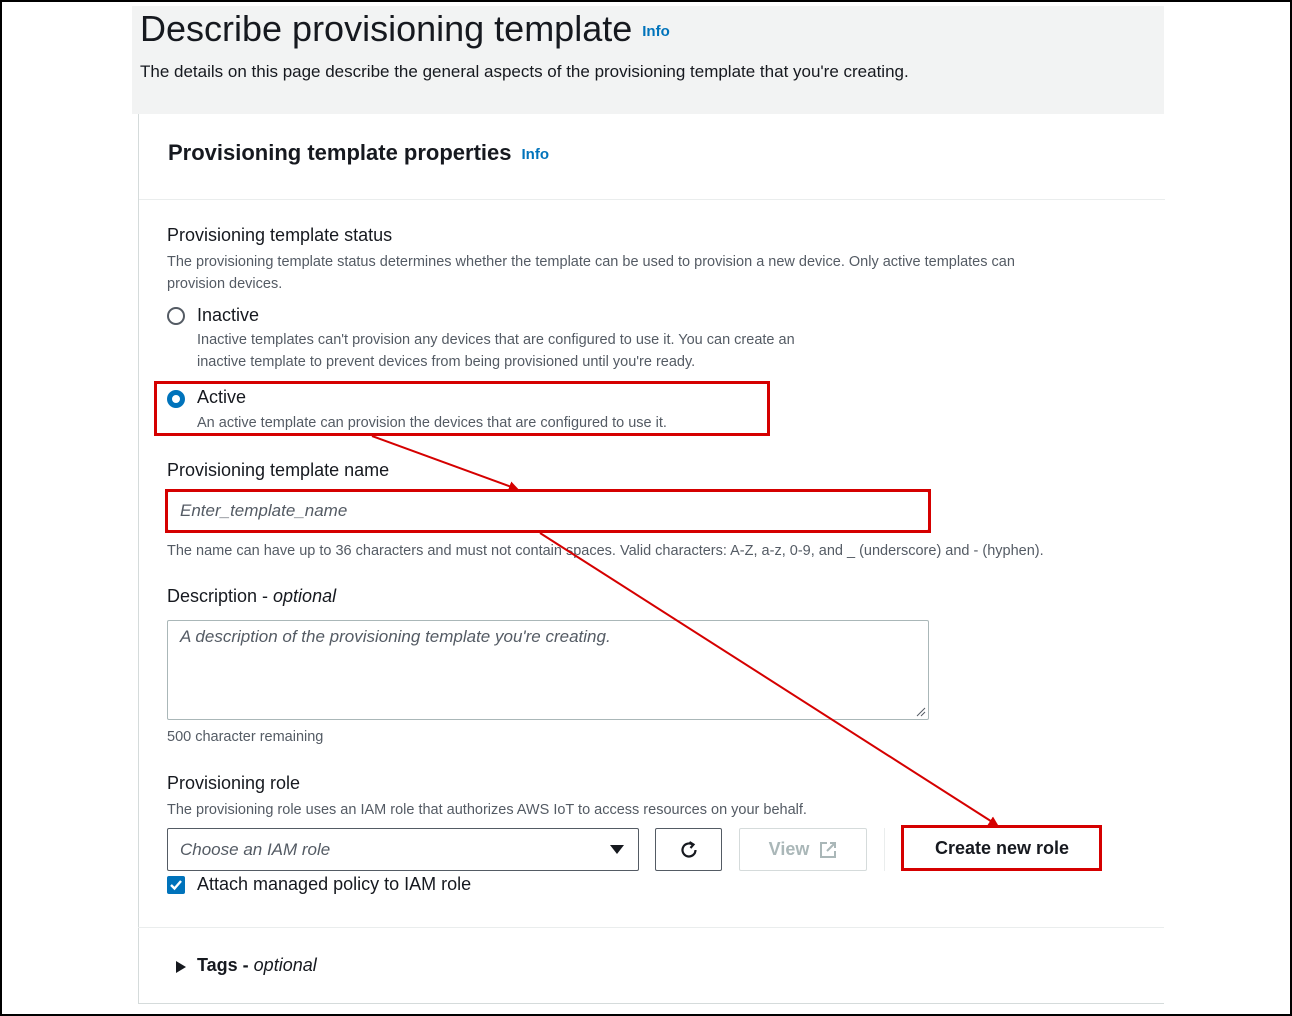 This screenshot has width=1292, height=1016. Describe the element at coordinates (651, 927) in the screenshot. I see `tags-divider` at that location.